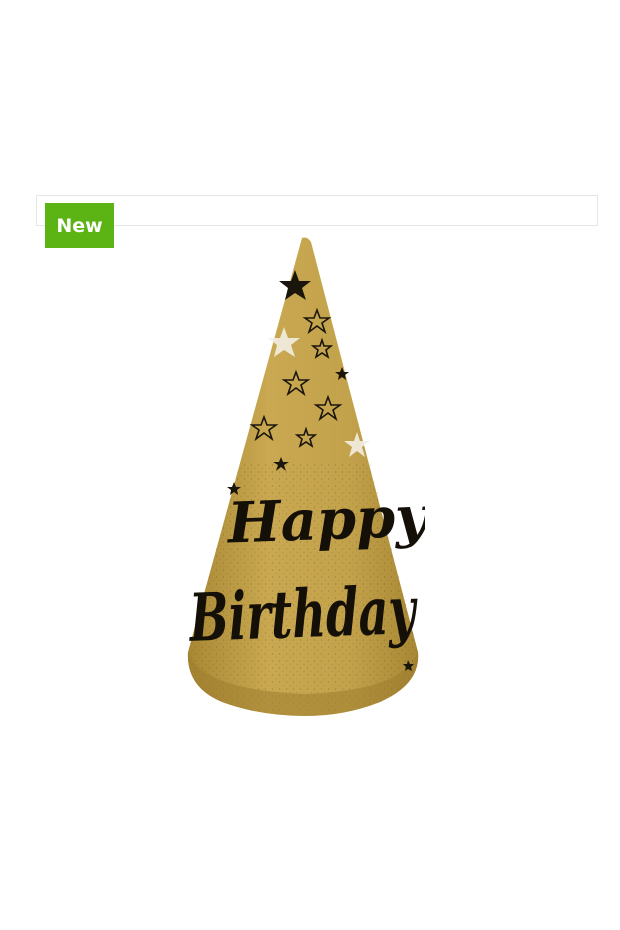 The width and height of the screenshot is (620, 930). I want to click on new-badge: New, so click(79, 225).